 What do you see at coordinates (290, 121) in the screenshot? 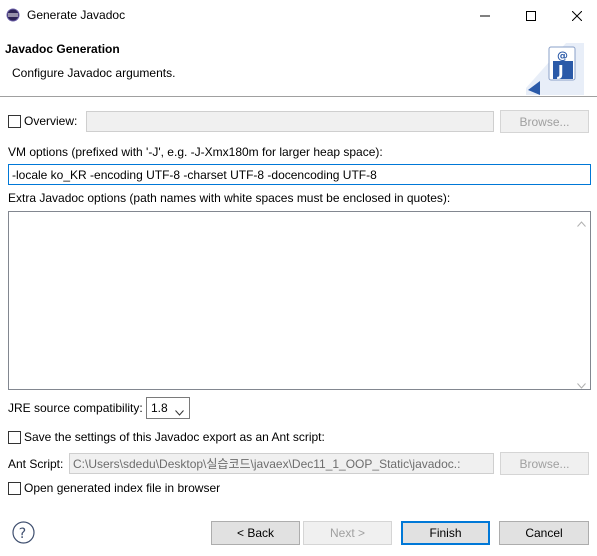
I see `overview-field` at bounding box center [290, 121].